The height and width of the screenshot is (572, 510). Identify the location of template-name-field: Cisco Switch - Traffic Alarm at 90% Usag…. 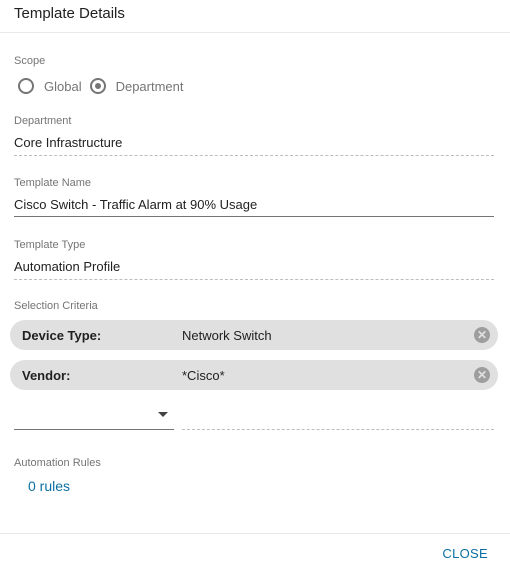
(135, 204).